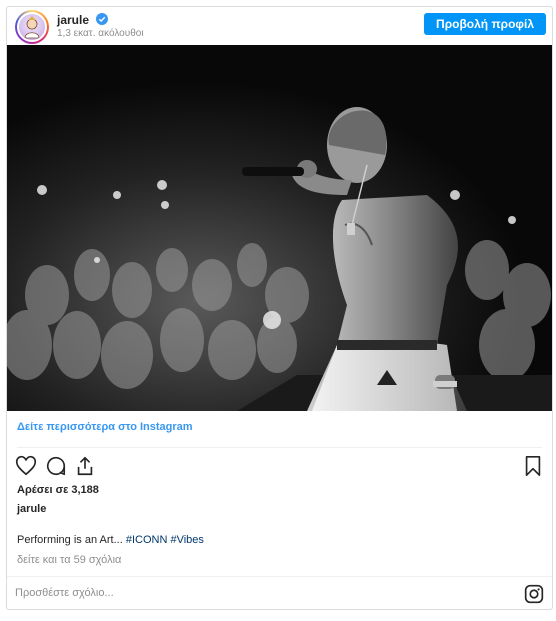  Describe the element at coordinates (58, 490) in the screenshot. I see `likes-count: Αρέσει σε 3,188` at that location.